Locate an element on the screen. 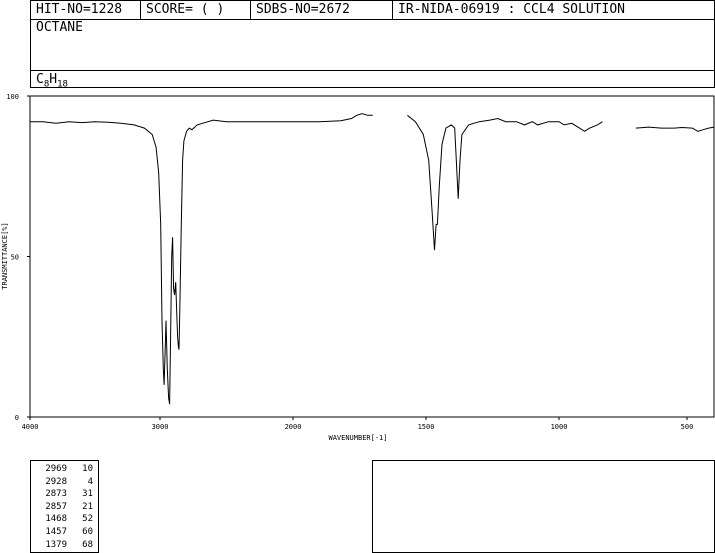 This screenshot has height=553, width=715. peak-row: 1457 60 is located at coordinates (66, 532).